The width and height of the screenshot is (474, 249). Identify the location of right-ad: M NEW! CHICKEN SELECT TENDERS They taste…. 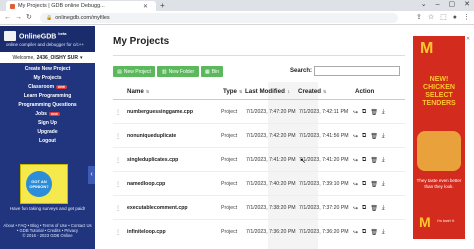
(443, 137).